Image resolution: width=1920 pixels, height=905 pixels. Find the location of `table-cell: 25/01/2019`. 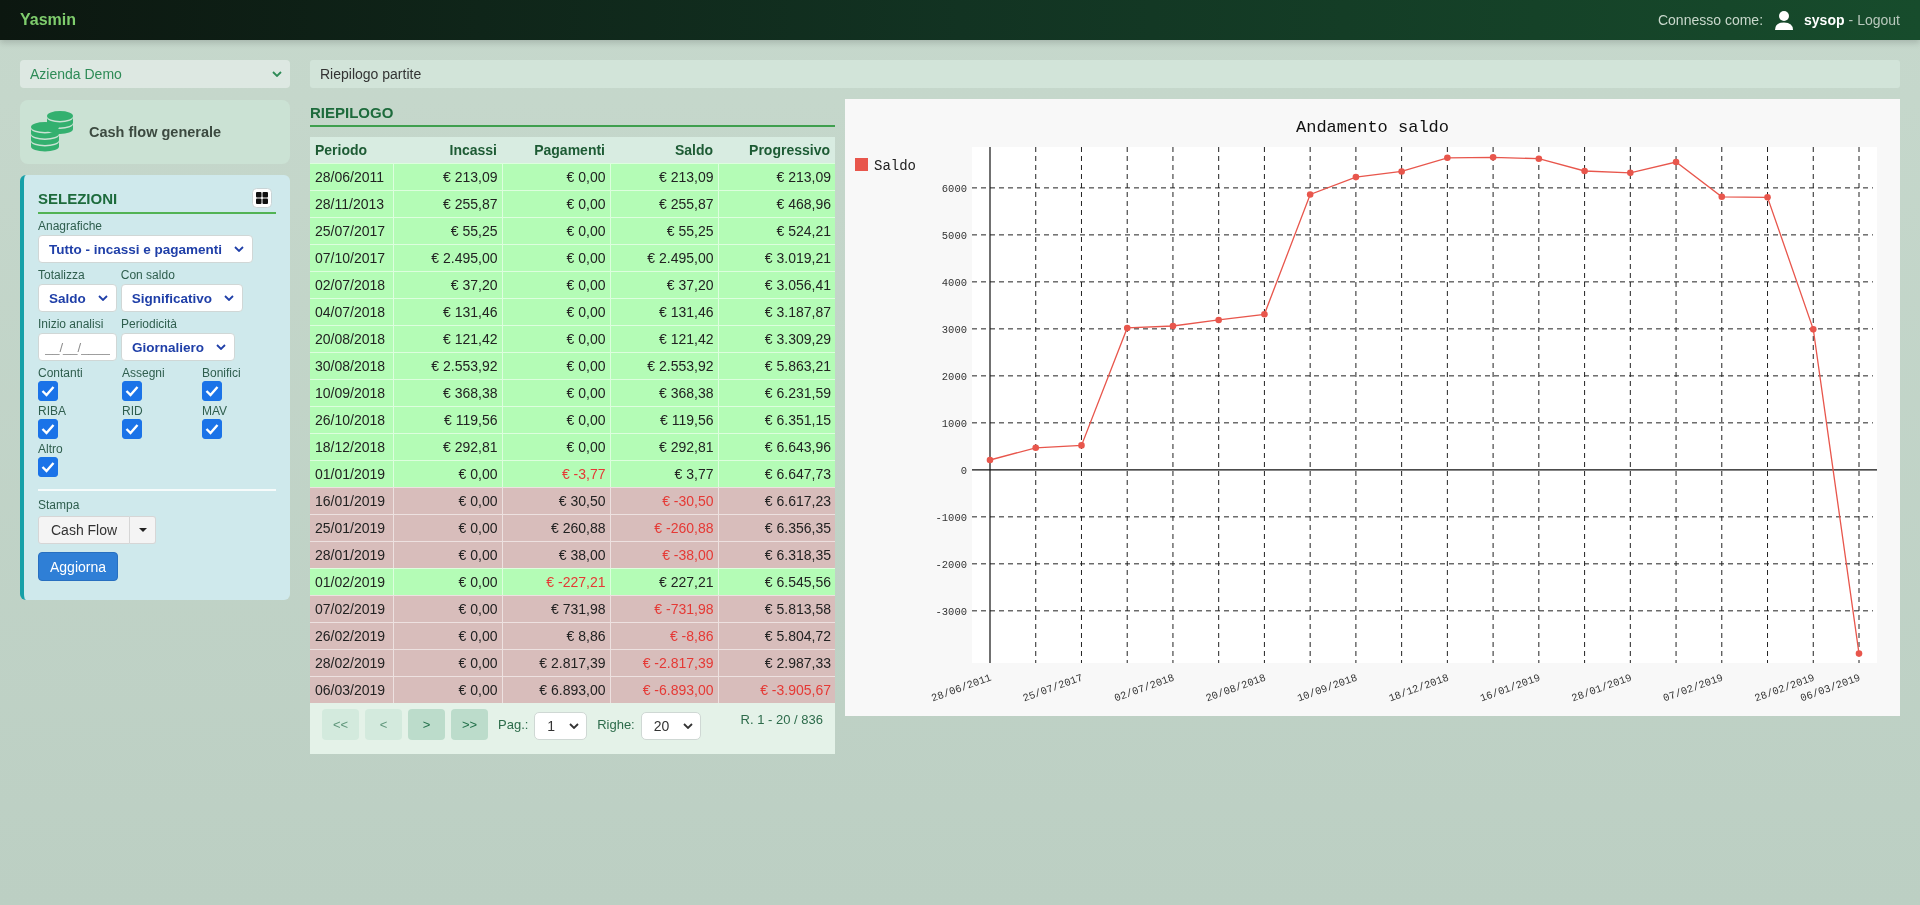

table-cell: 25/01/2019 is located at coordinates (351, 527).